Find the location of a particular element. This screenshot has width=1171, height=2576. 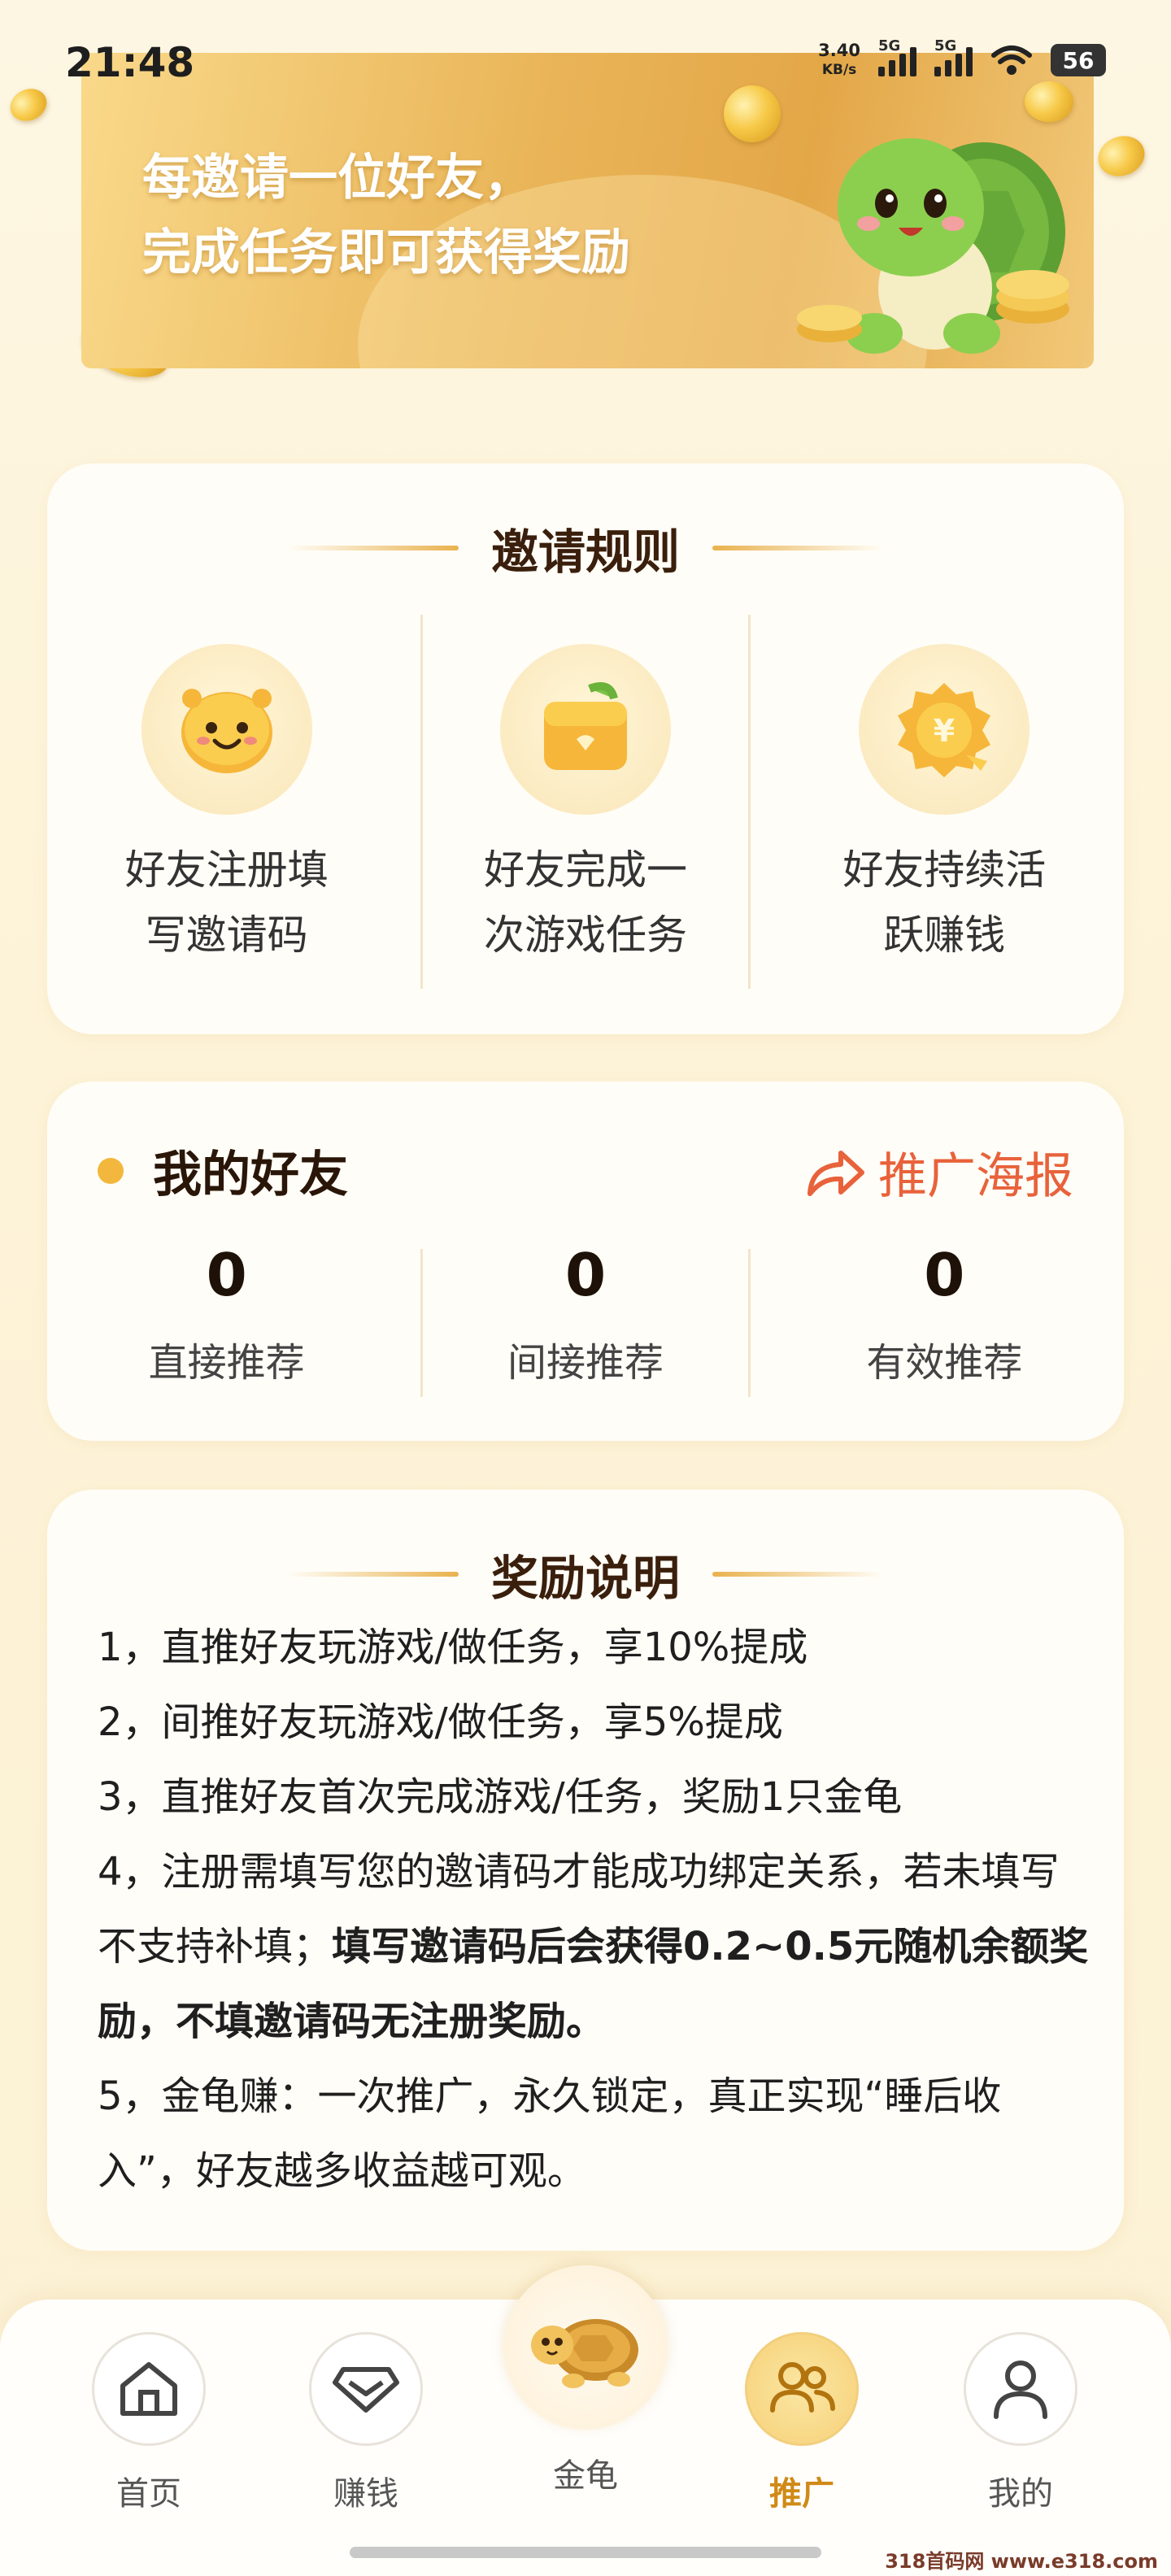

dot-icon is located at coordinates (111, 1171).